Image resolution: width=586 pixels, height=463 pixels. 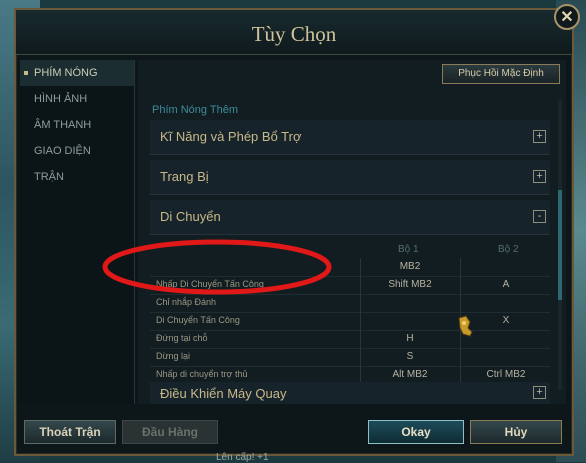 I want to click on category-label: Điều Khiển Máy Quay, so click(x=223, y=393).